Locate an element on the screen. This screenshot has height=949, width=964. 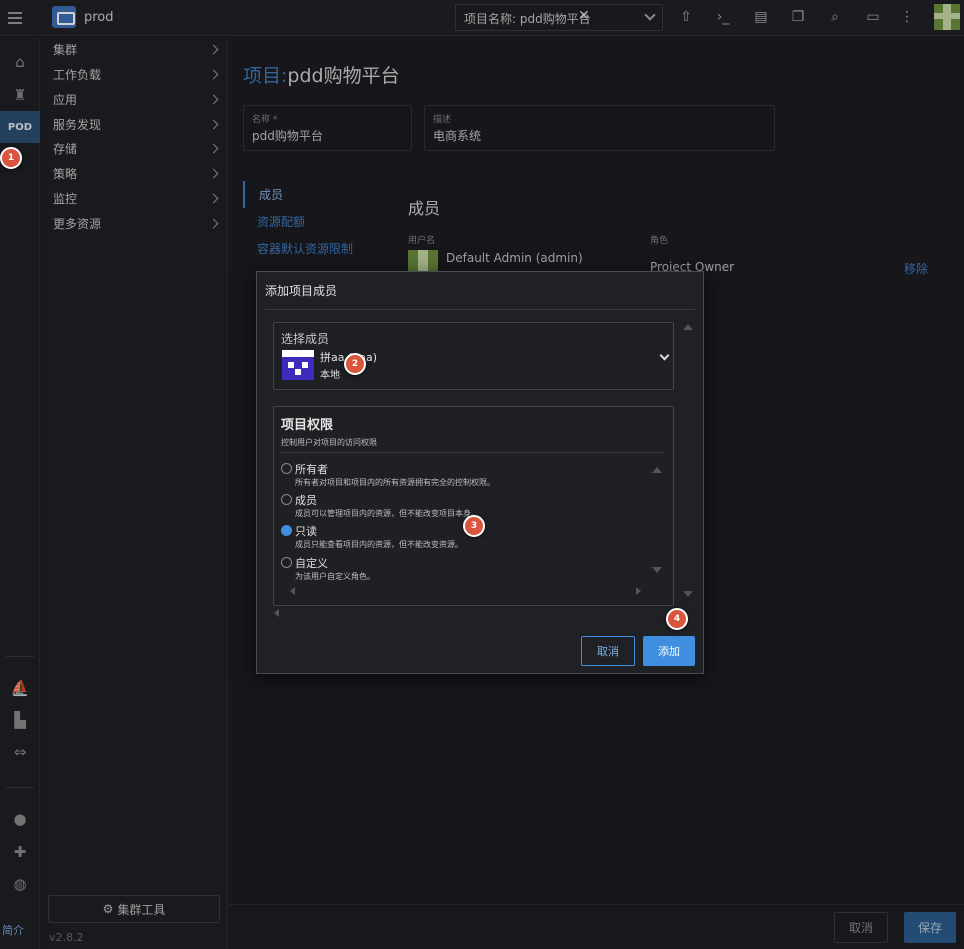
member-select: 选择成员 拼aa (paa) 本地 is located at coordinates (473, 356).